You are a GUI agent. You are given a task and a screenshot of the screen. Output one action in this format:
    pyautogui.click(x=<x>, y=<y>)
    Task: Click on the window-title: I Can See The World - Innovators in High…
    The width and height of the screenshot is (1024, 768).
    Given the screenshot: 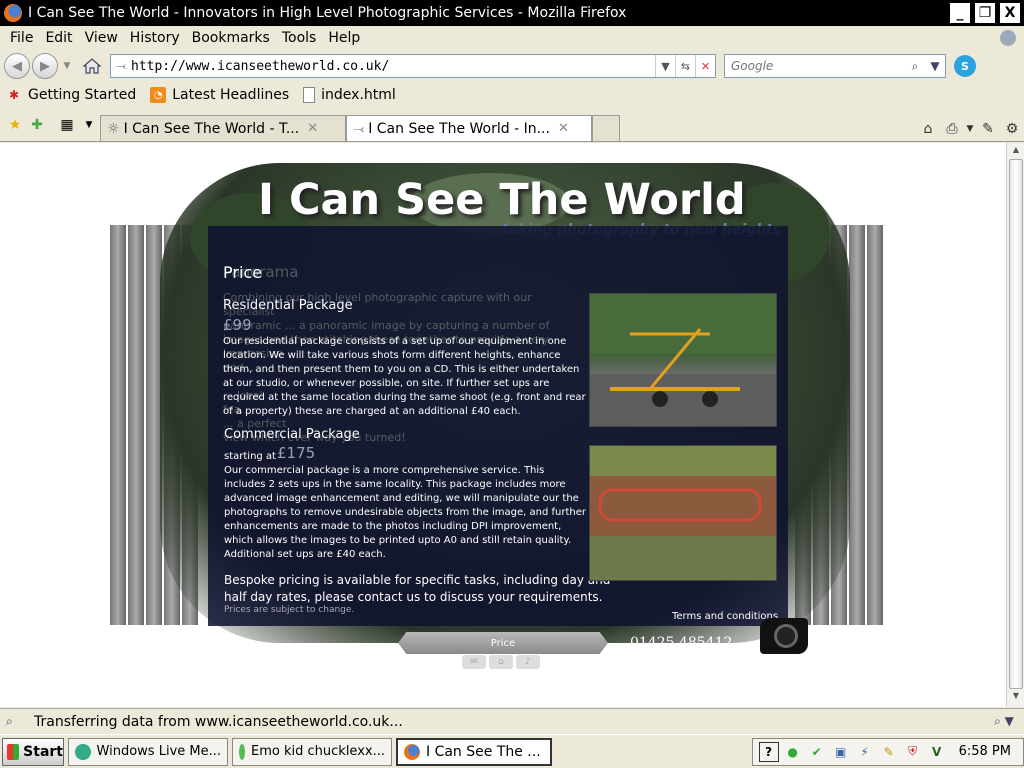 What is the action you would take?
    pyautogui.click(x=327, y=13)
    